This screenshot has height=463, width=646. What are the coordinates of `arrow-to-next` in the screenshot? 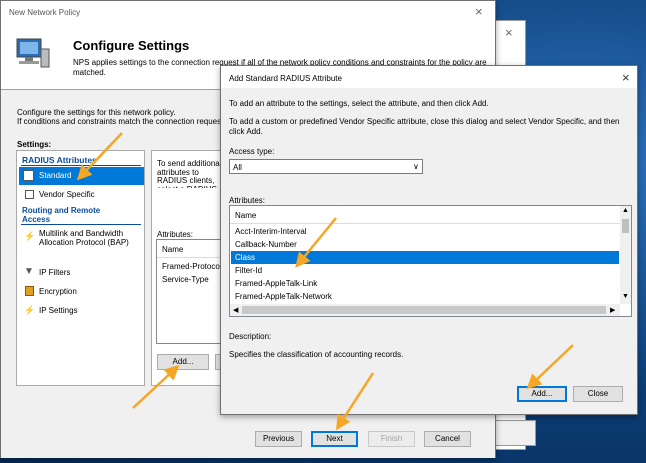 It's located at (355, 401).